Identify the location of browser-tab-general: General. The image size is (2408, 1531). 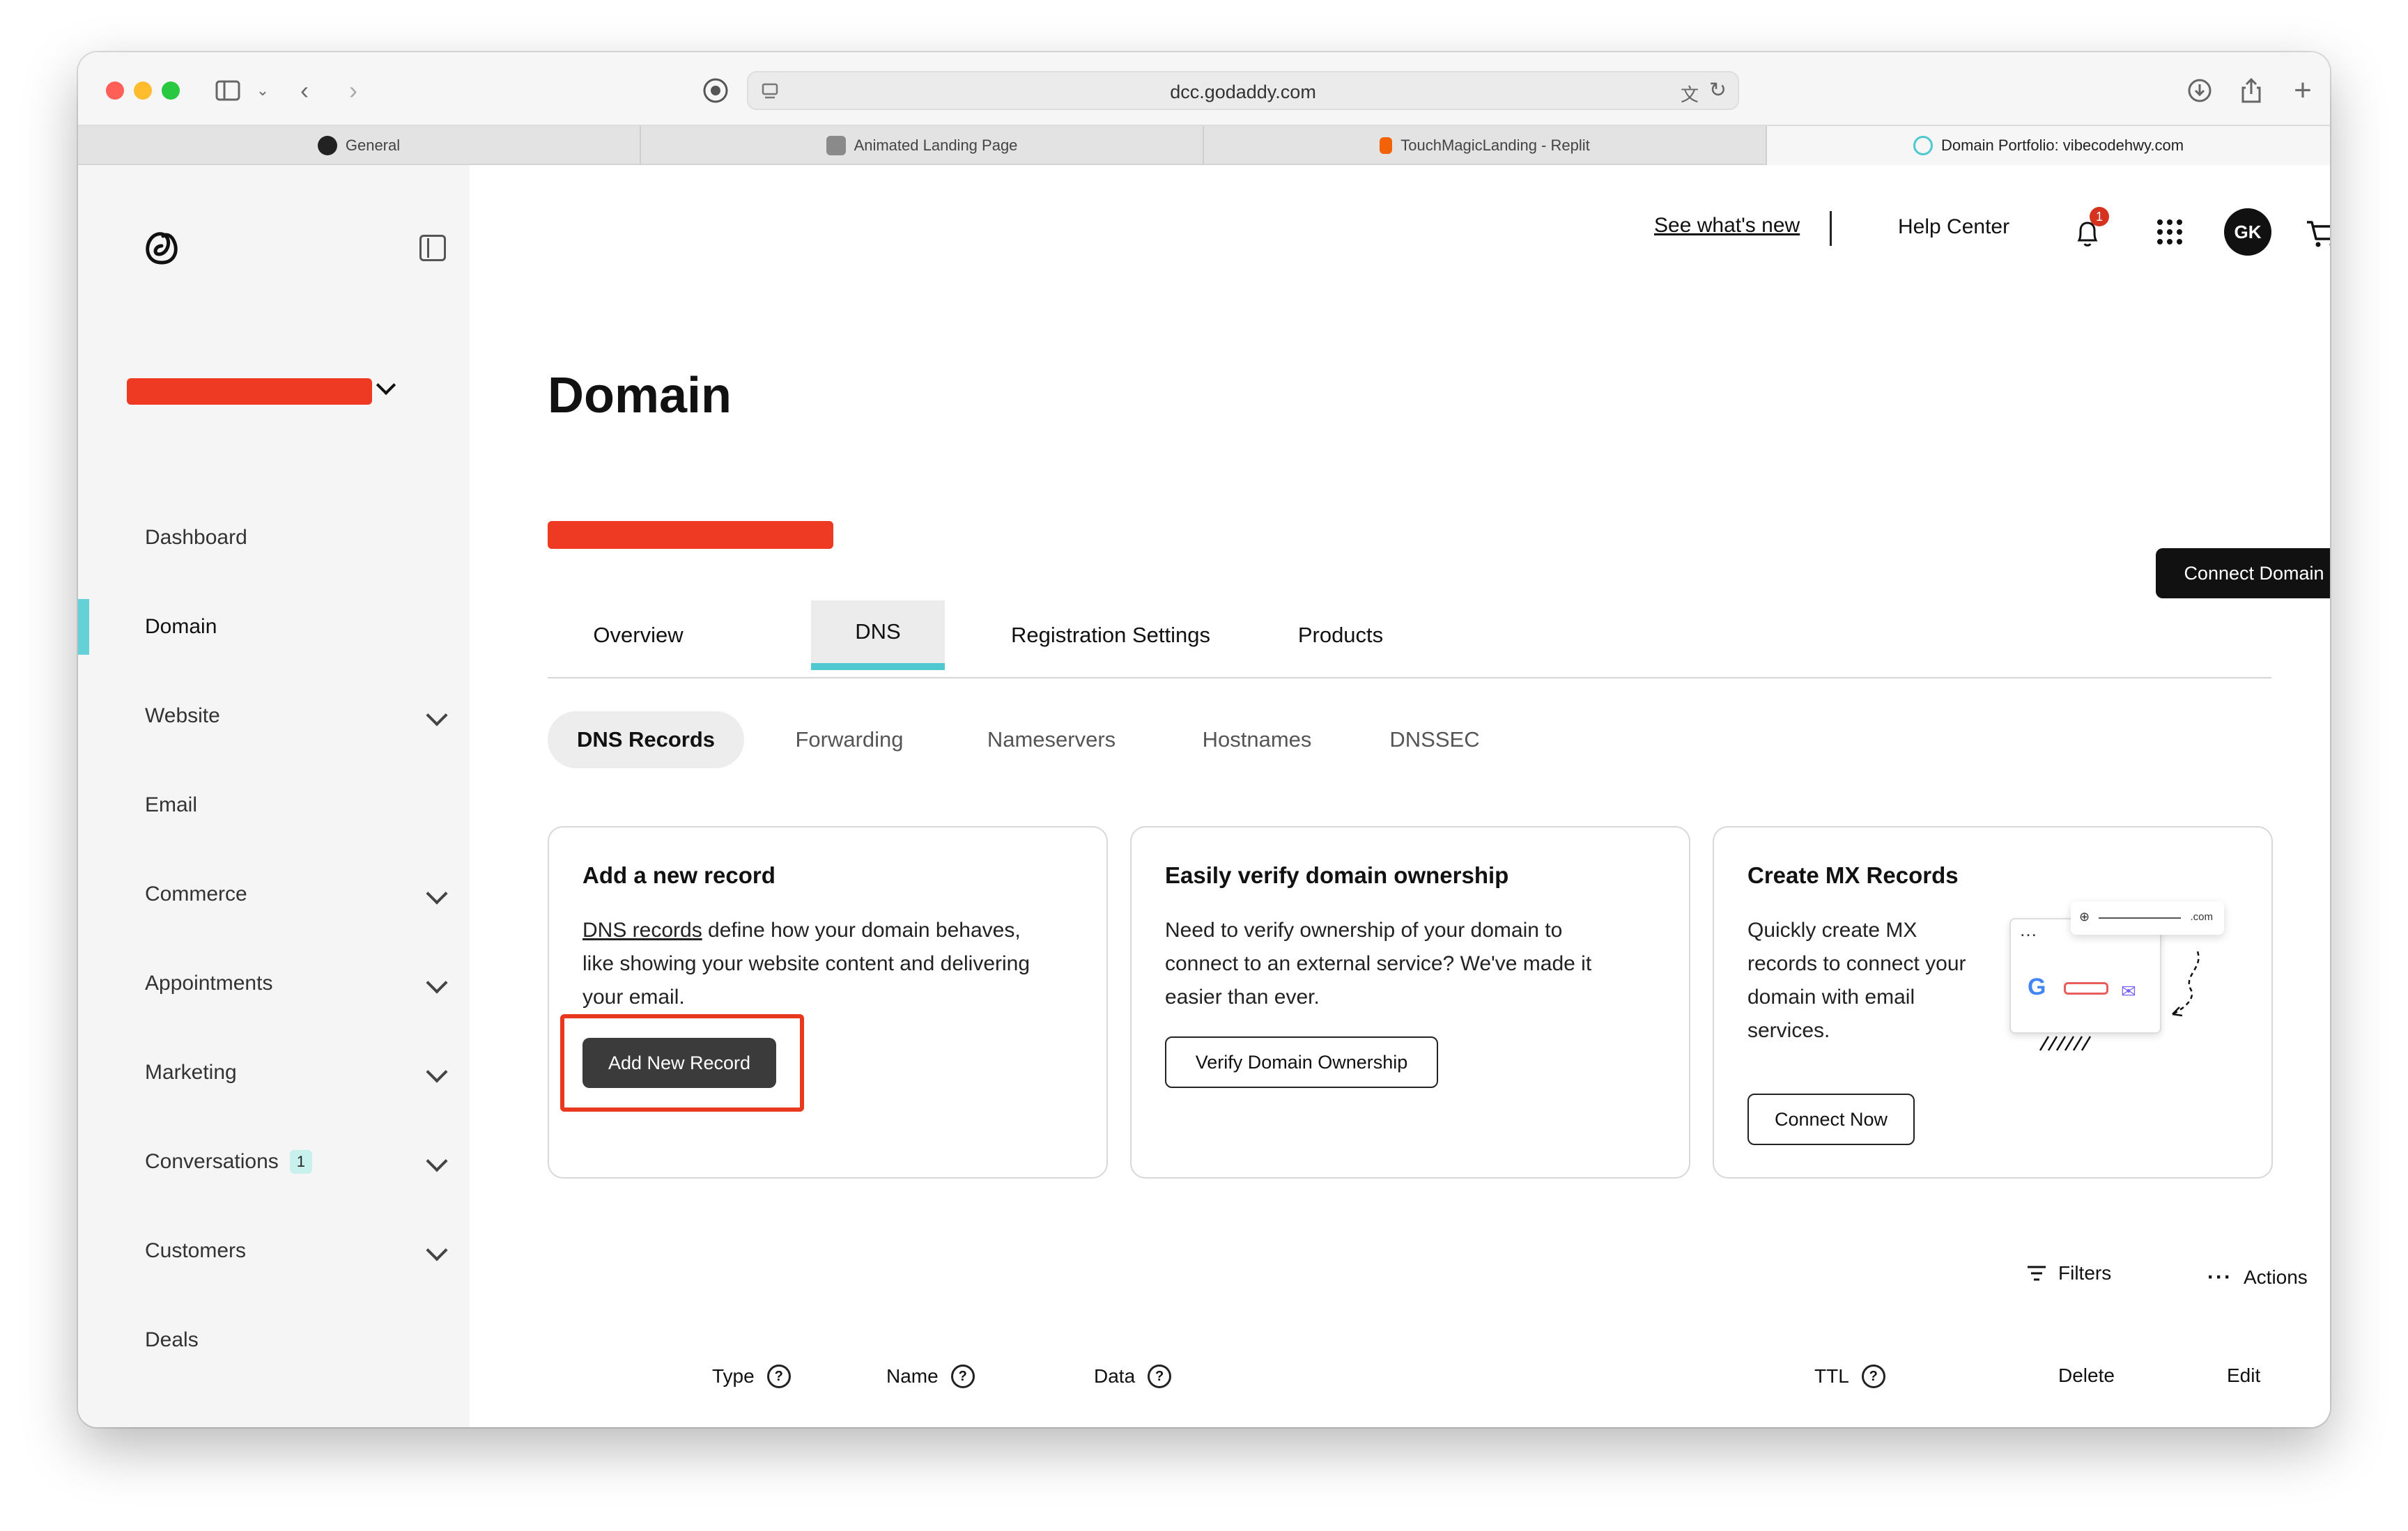
(359, 145).